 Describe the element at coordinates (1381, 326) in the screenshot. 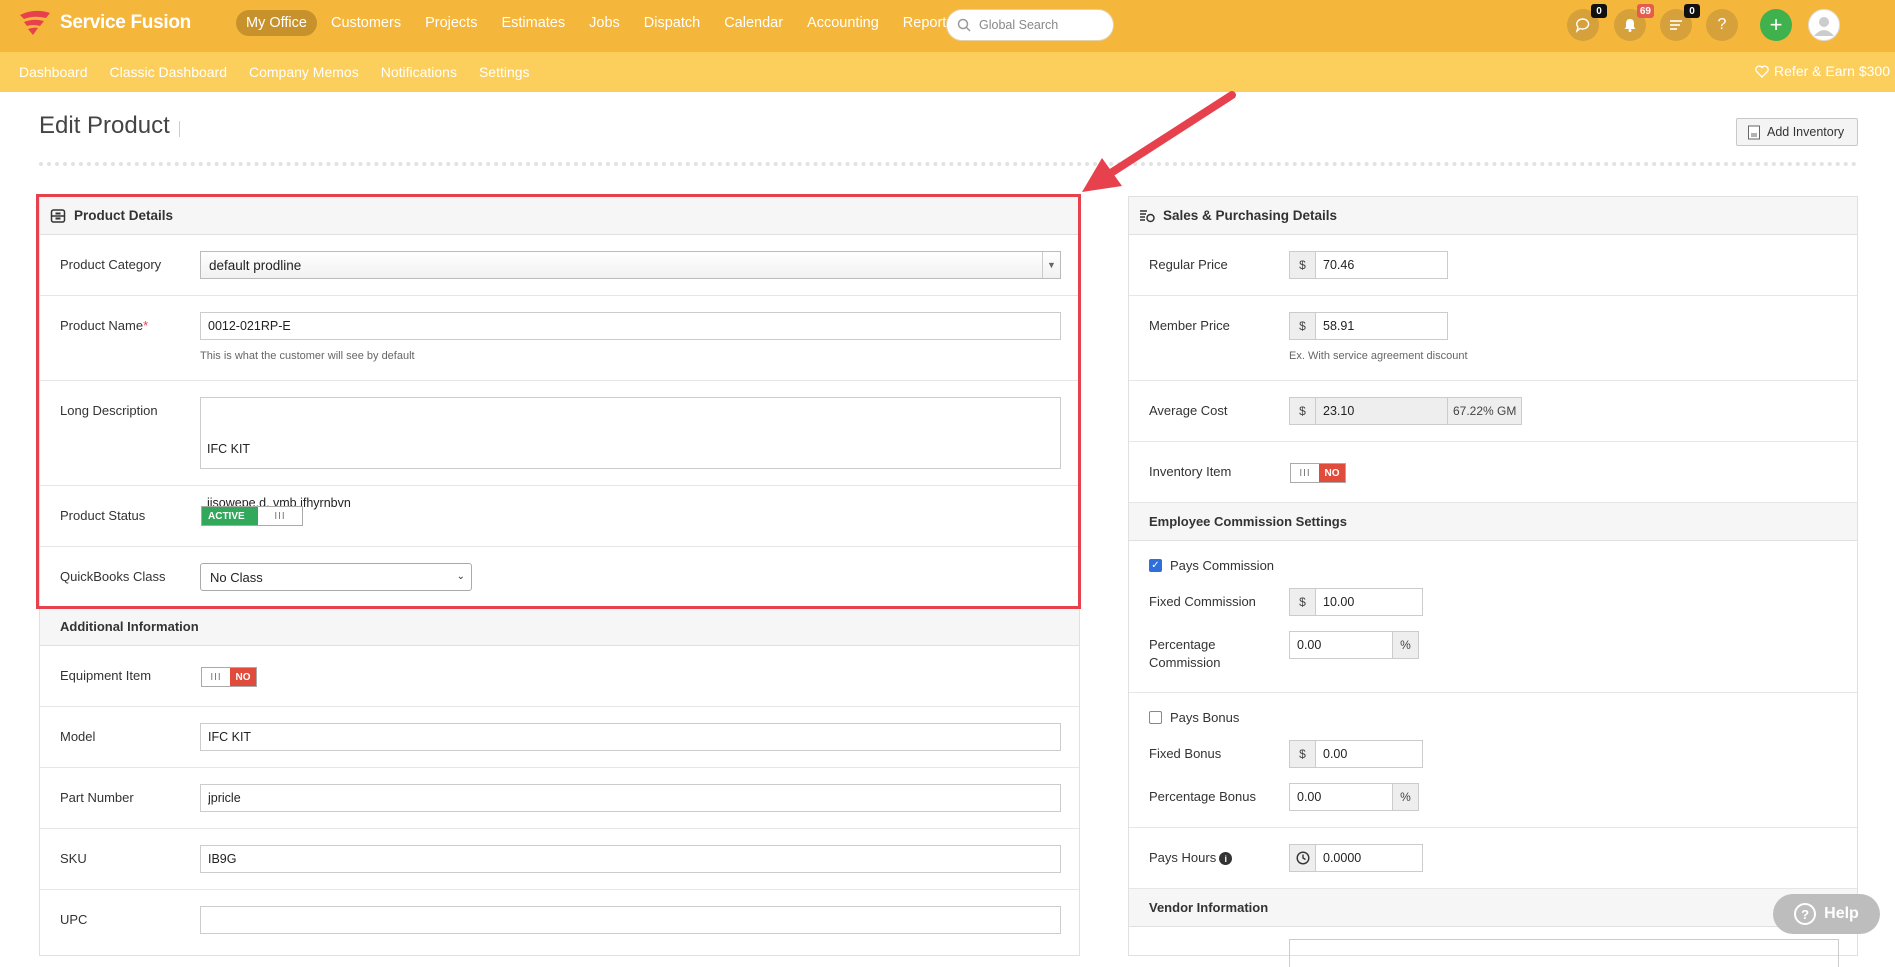

I see `member-price-input` at that location.